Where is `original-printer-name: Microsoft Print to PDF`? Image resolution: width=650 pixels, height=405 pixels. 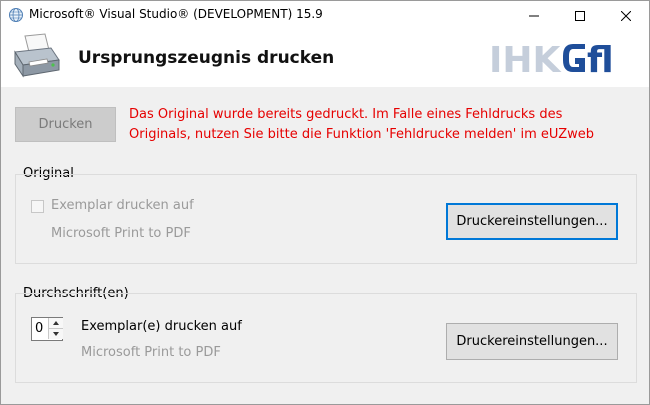
original-printer-name: Microsoft Print to PDF is located at coordinates (121, 233).